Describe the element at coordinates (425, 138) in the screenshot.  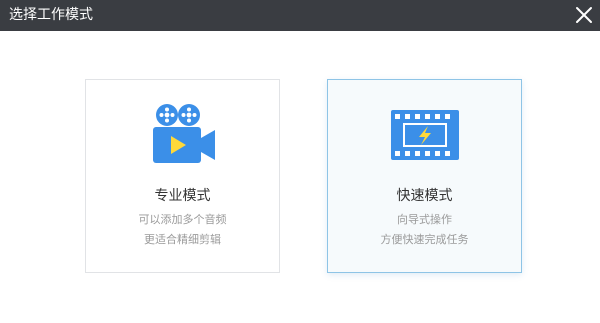
I see `film-strip-lightning-icon` at that location.